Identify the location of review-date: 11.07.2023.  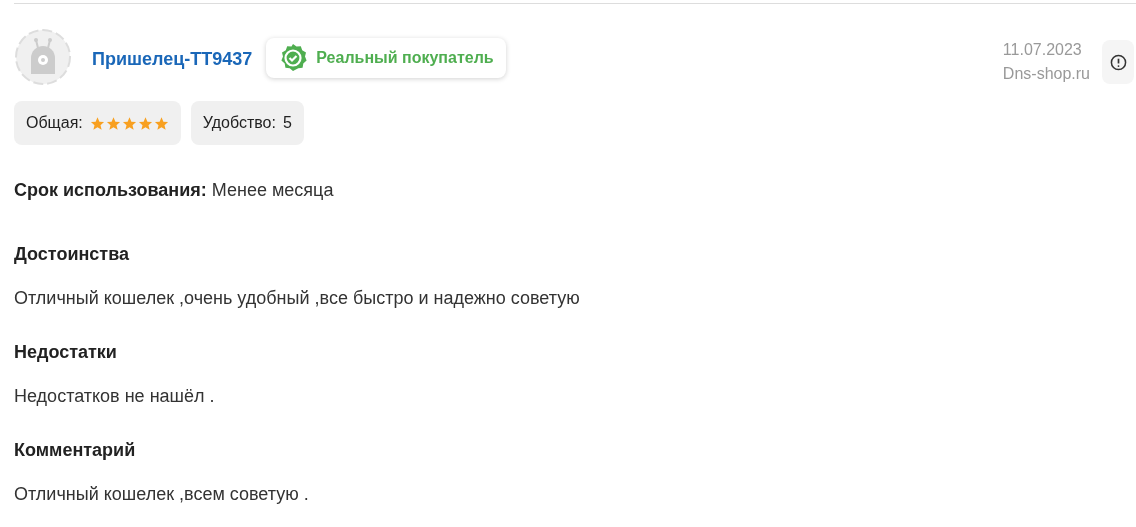
(1042, 50).